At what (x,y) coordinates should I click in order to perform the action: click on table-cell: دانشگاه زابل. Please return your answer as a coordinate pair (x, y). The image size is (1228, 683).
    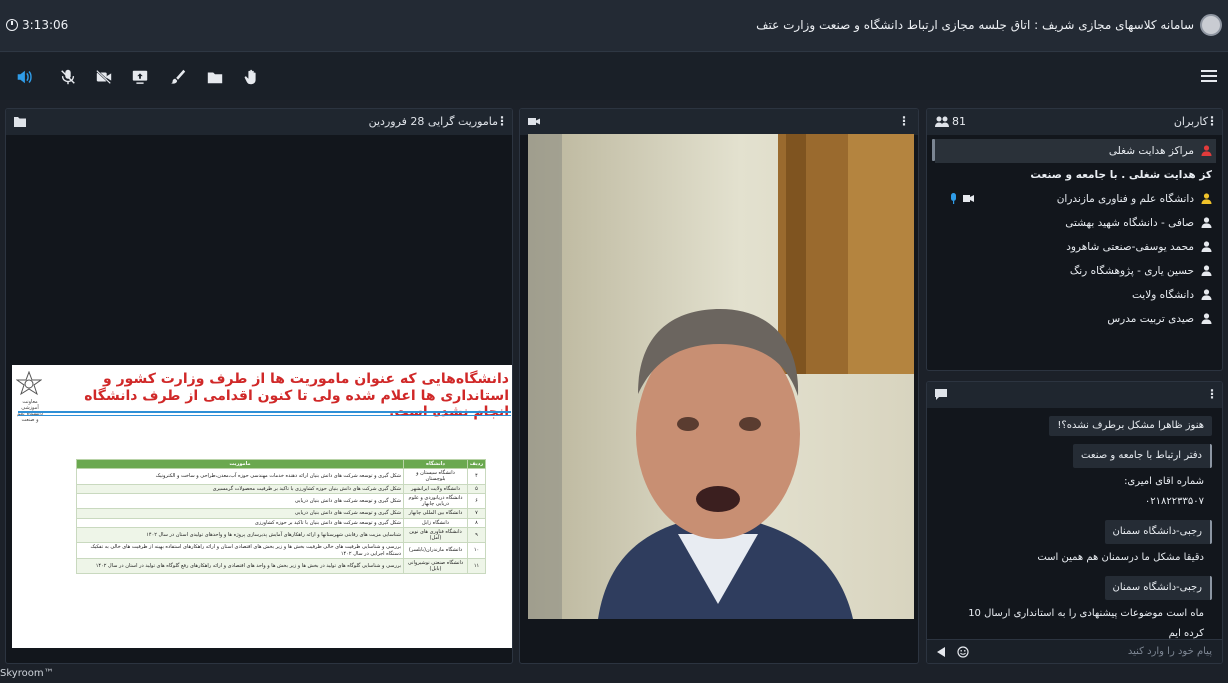
    Looking at the image, I should click on (435, 522).